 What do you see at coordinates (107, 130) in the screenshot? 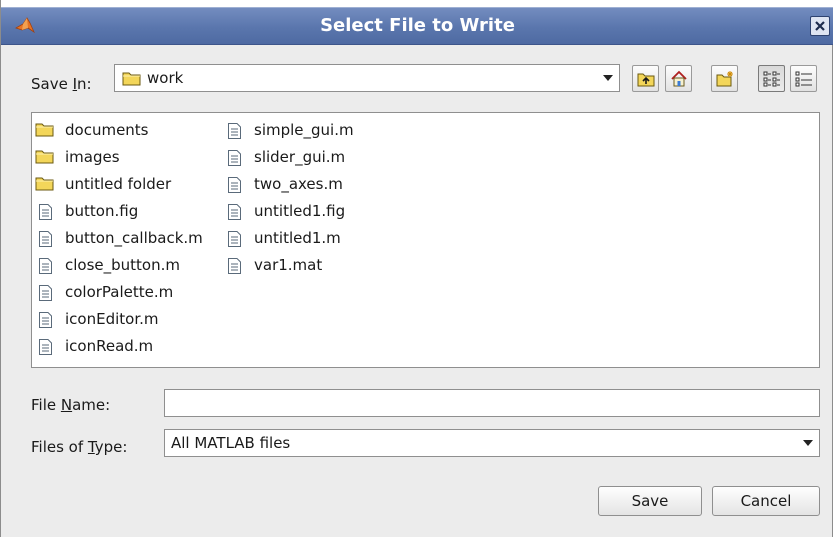
I see `item-label: documents` at bounding box center [107, 130].